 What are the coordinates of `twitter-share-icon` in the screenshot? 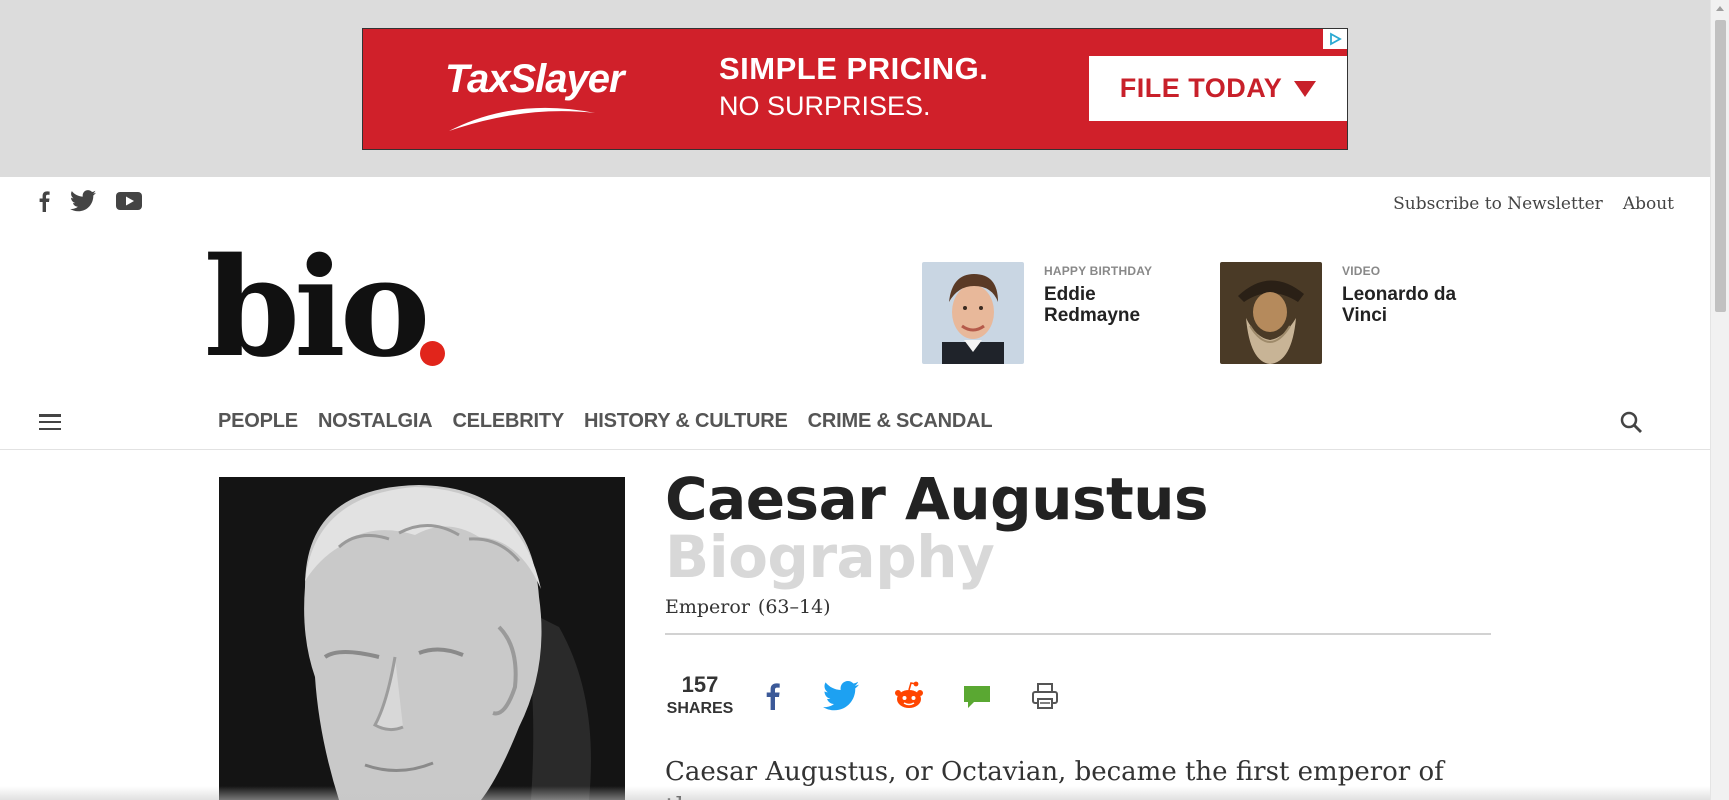 It's located at (841, 696).